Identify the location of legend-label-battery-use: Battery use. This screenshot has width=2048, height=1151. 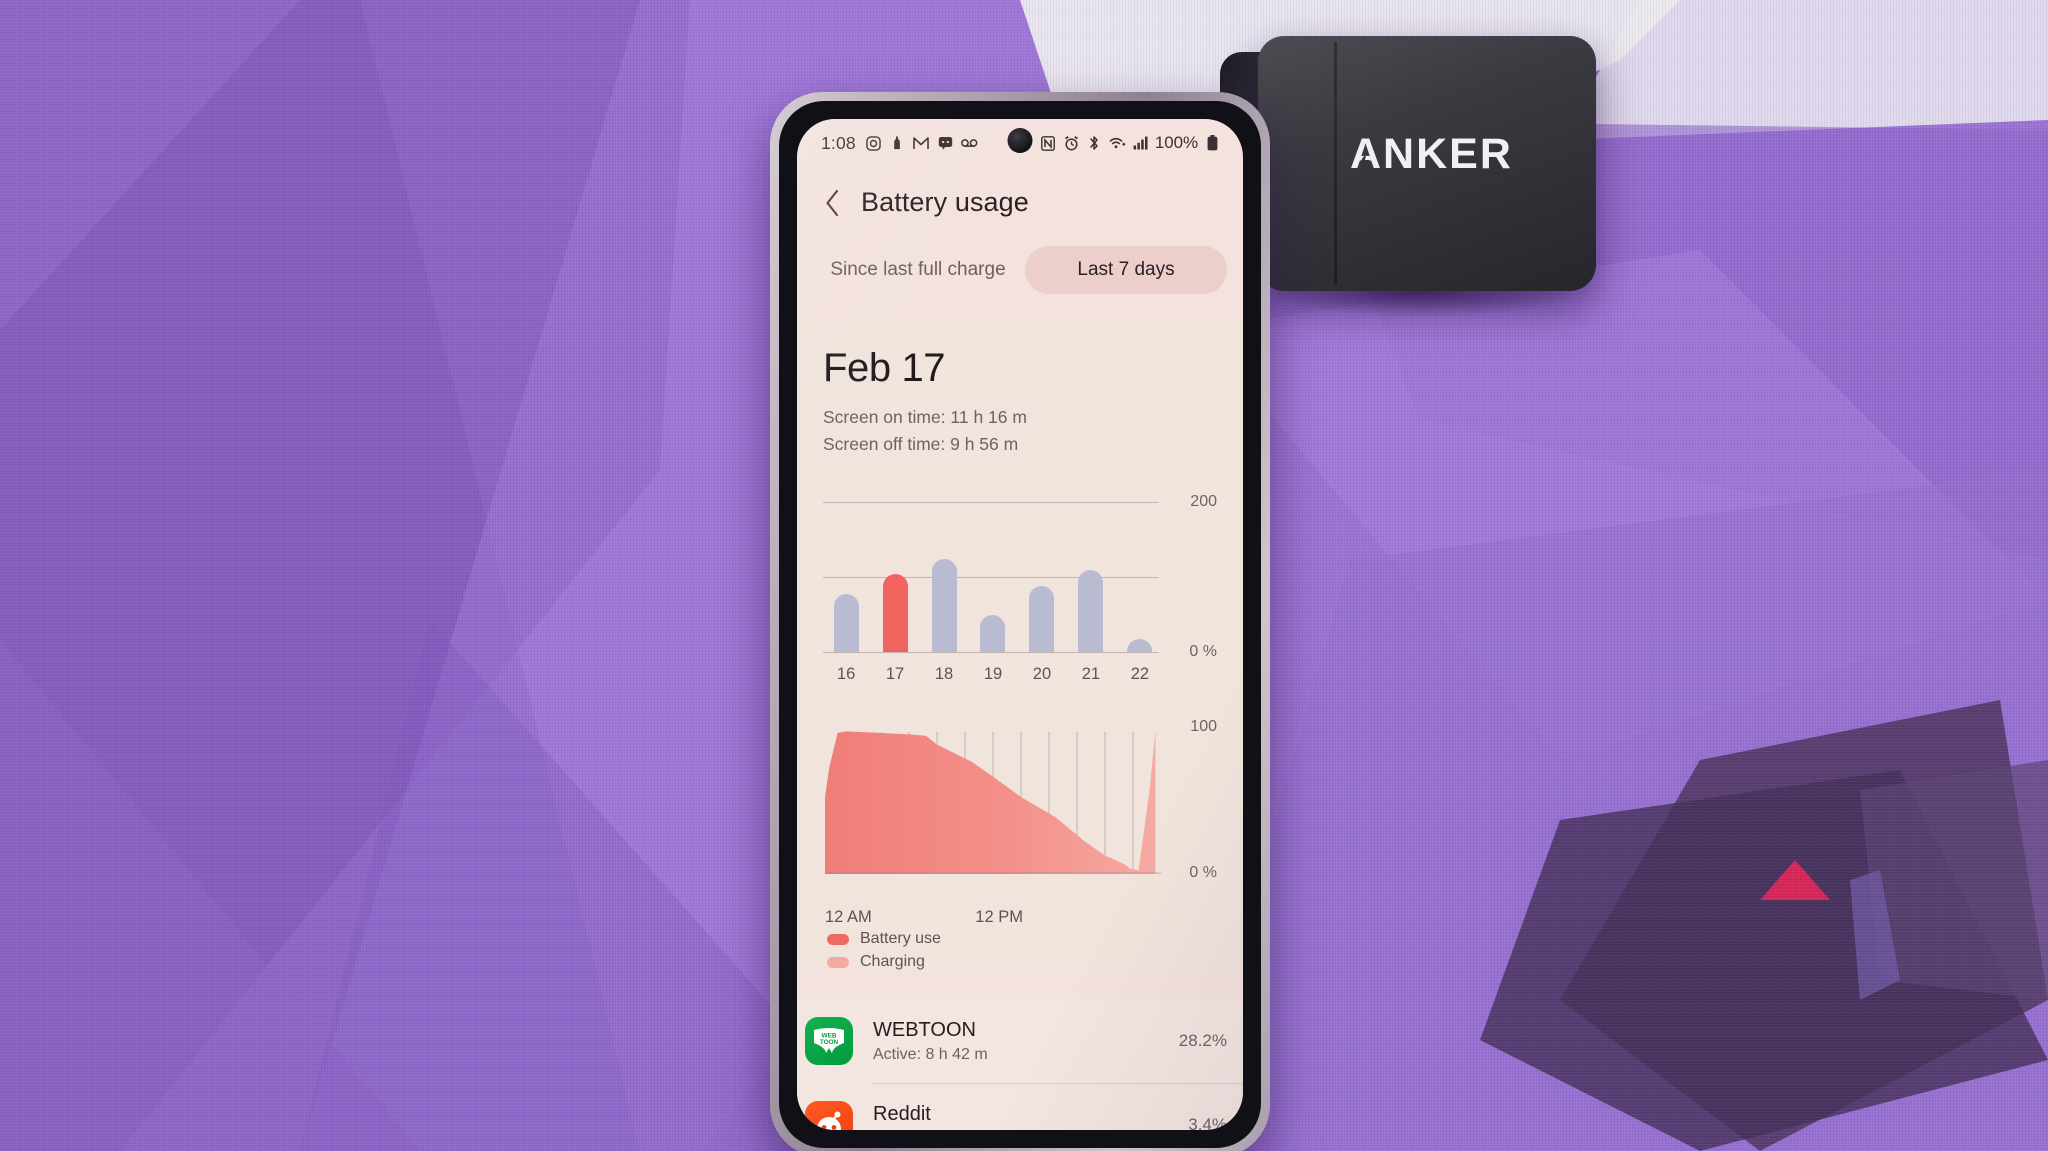
(900, 939).